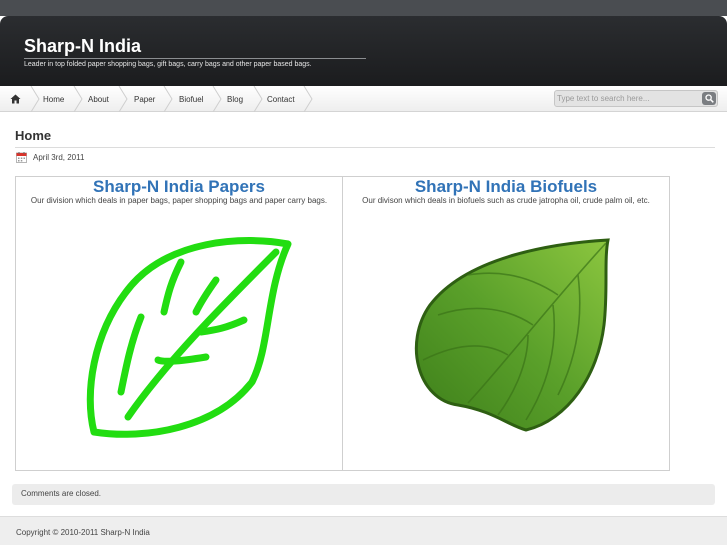 The image size is (727, 545). What do you see at coordinates (33, 135) in the screenshot?
I see `page-title: Home` at bounding box center [33, 135].